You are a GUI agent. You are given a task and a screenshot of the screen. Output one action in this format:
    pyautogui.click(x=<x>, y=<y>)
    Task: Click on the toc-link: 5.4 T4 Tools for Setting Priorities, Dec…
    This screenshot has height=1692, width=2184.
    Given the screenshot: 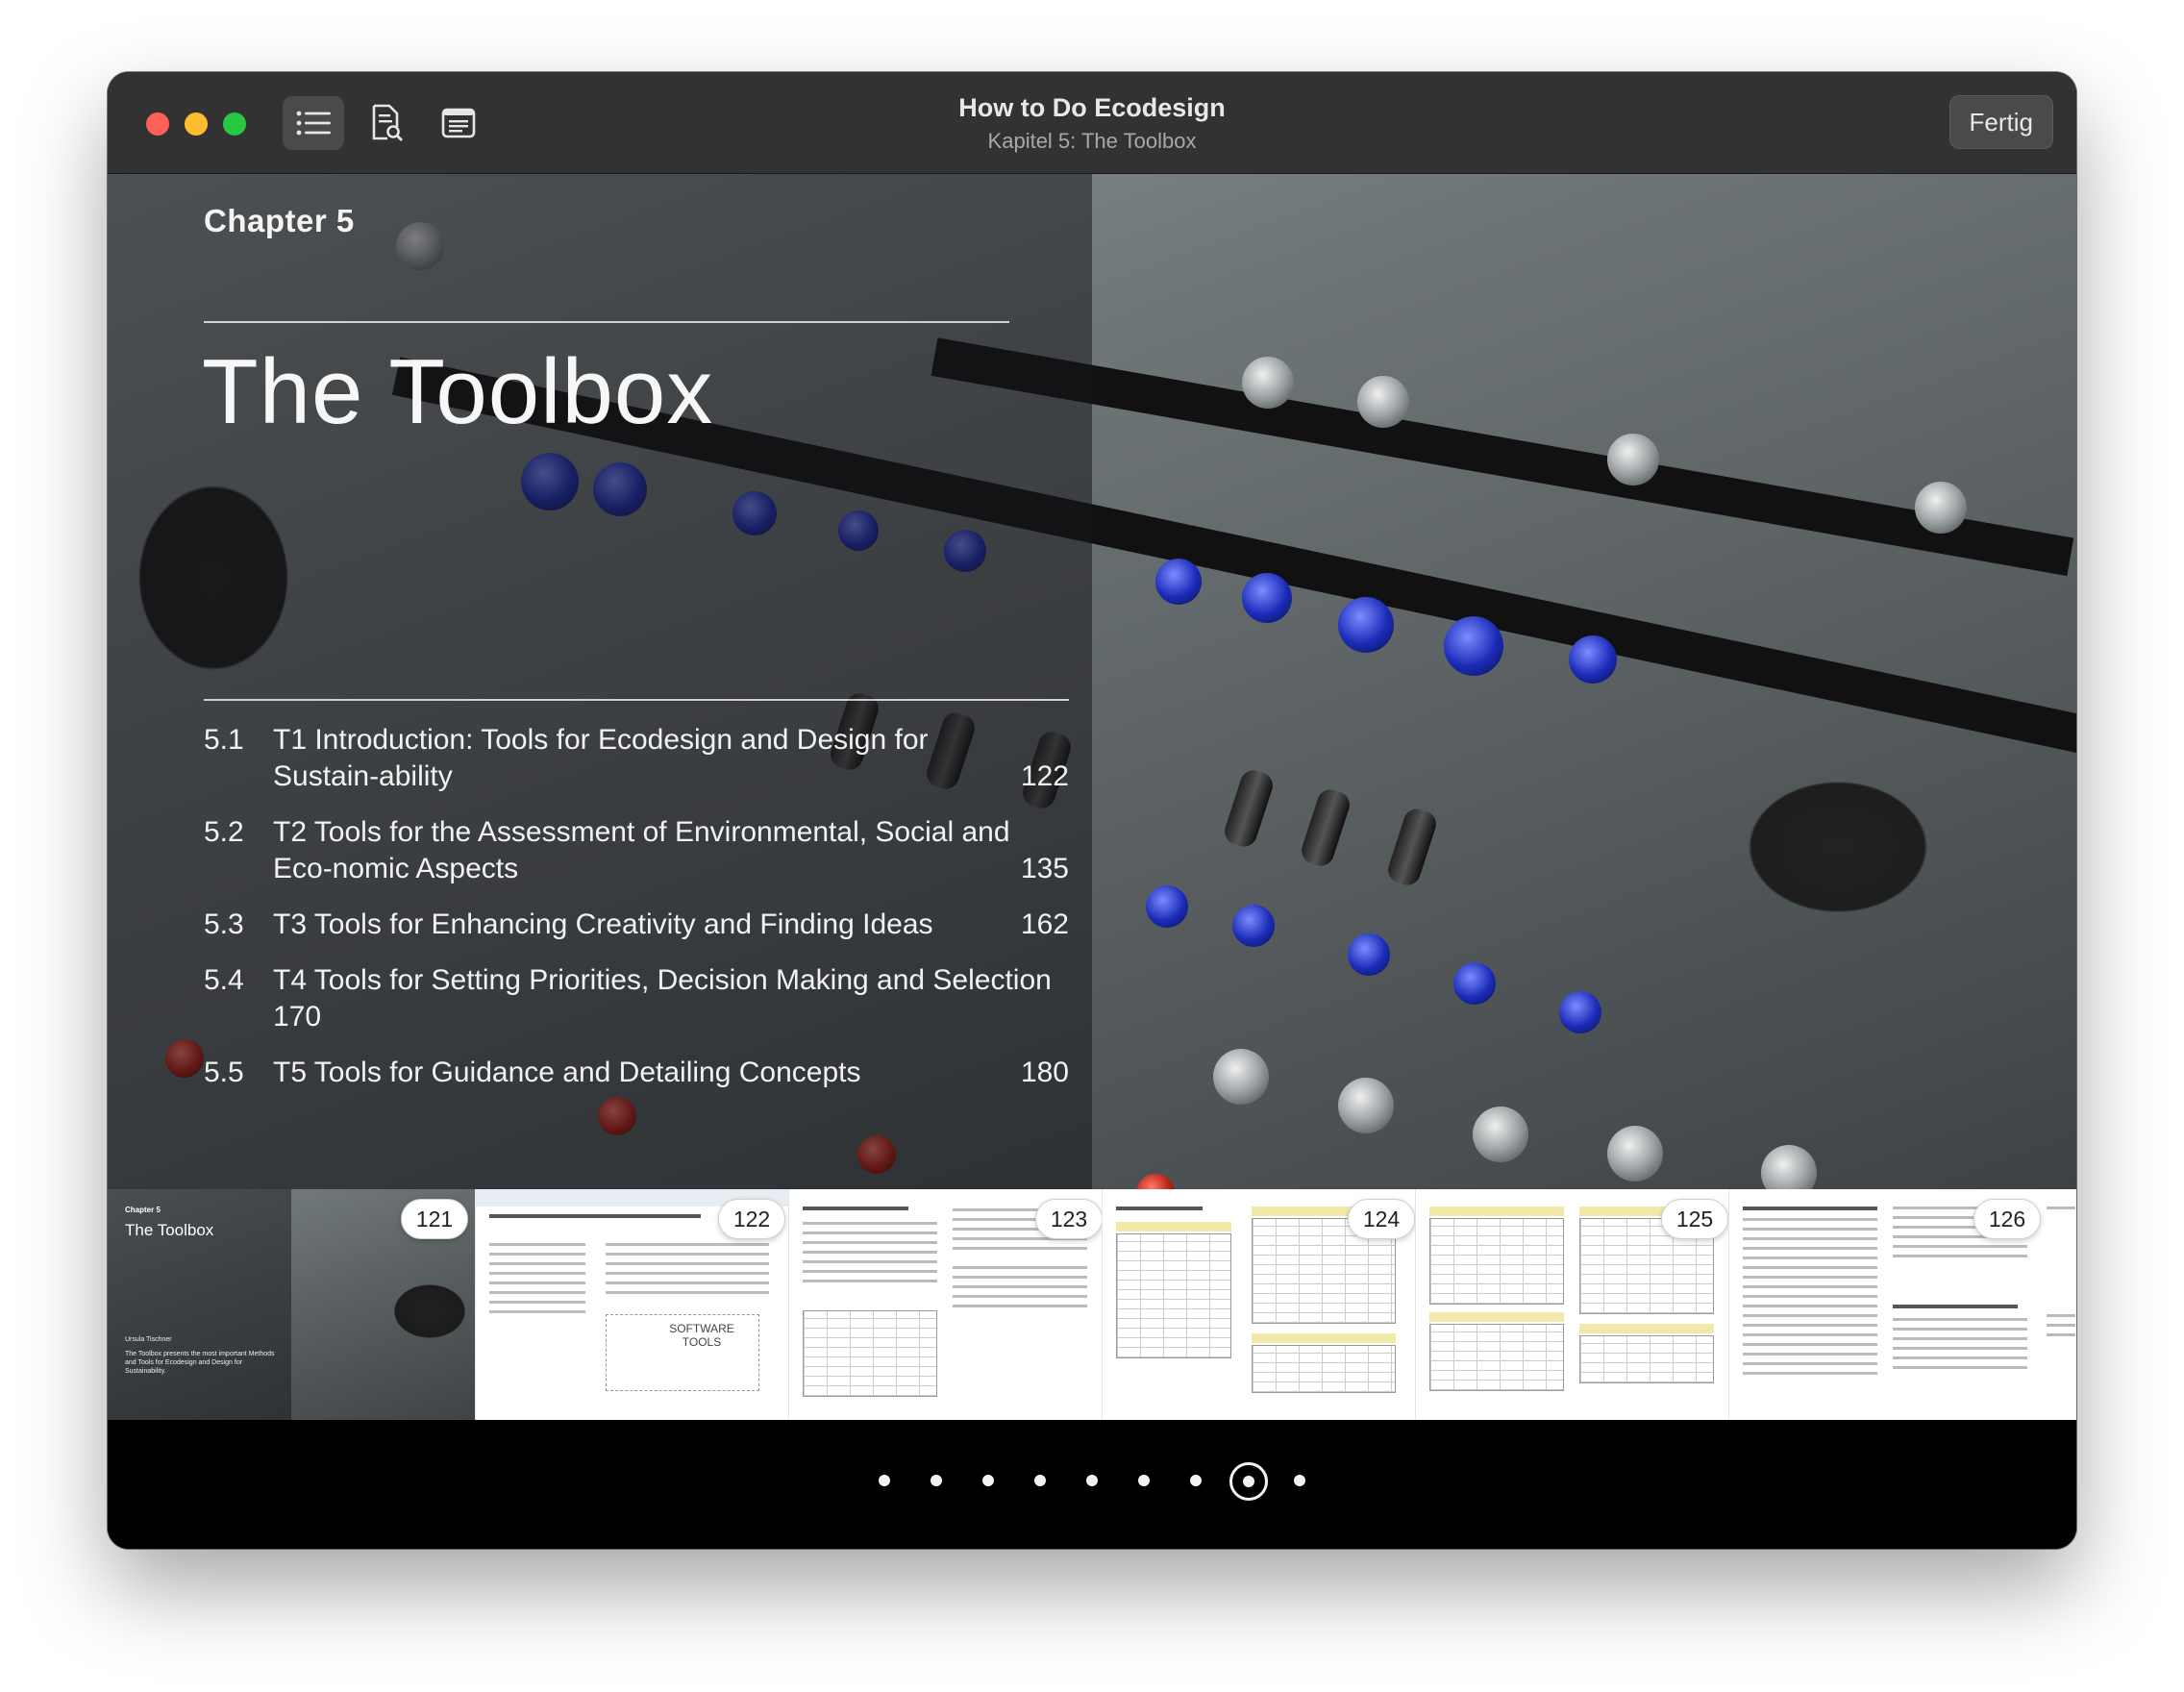 What is the action you would take?
    pyautogui.click(x=637, y=998)
    